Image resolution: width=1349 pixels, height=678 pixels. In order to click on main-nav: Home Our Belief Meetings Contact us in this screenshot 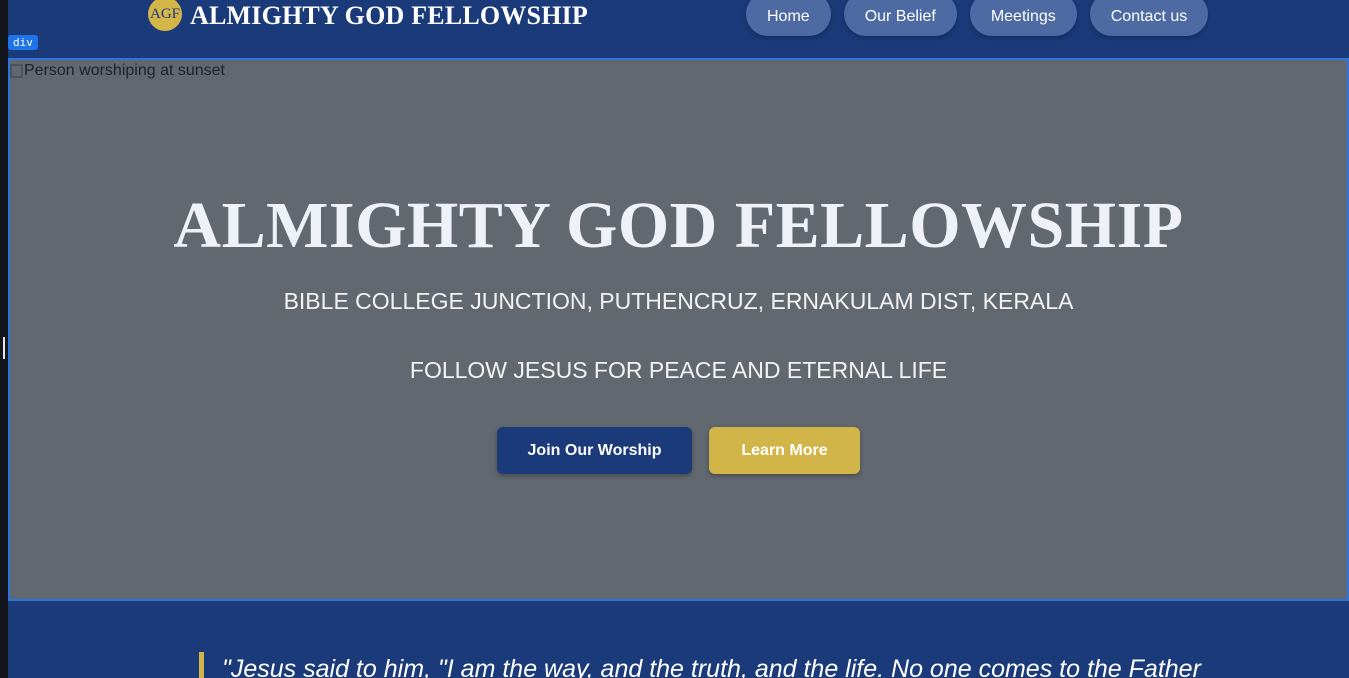, I will do `click(977, 18)`.